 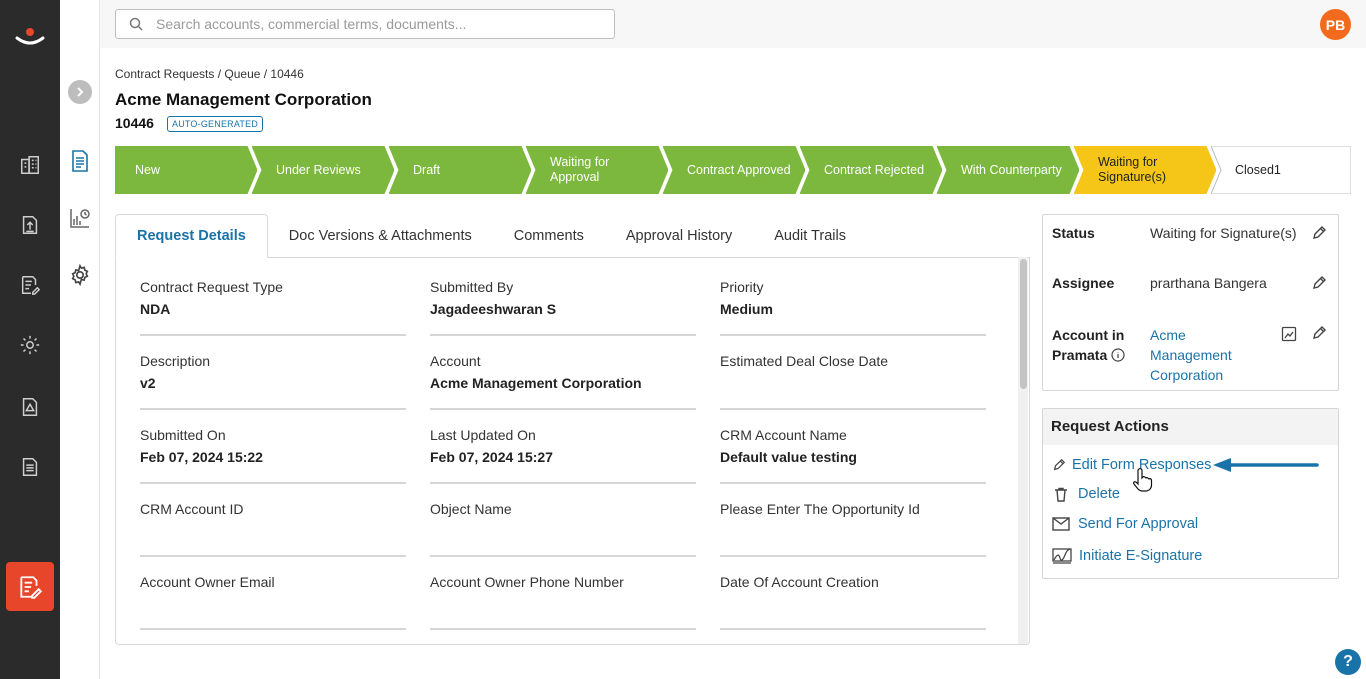 I want to click on page-title: Acme Management Corporation, so click(x=243, y=99).